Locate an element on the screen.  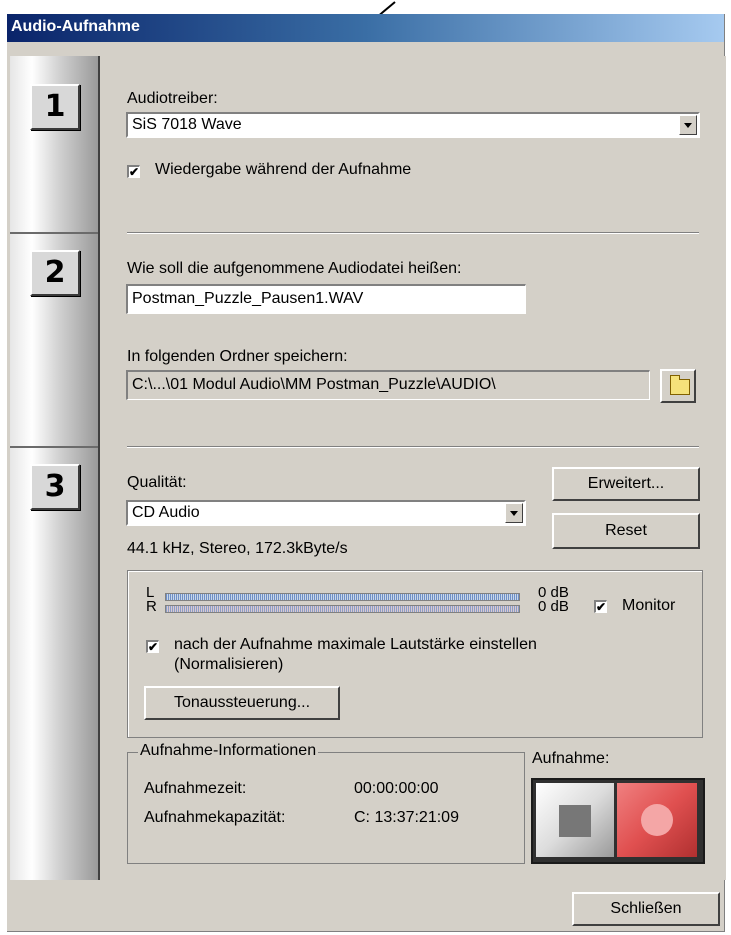
close-button: Schließen is located at coordinates (646, 909).